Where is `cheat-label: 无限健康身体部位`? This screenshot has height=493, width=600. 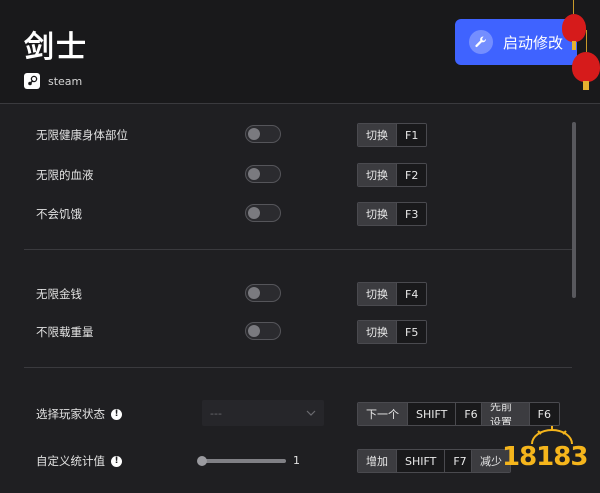
cheat-label: 无限健康身体部位 is located at coordinates (82, 135).